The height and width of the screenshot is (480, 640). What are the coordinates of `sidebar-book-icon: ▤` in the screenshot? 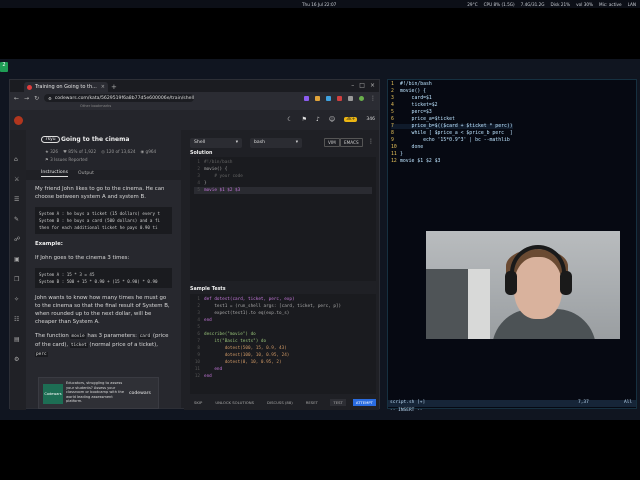 It's located at (17, 339).